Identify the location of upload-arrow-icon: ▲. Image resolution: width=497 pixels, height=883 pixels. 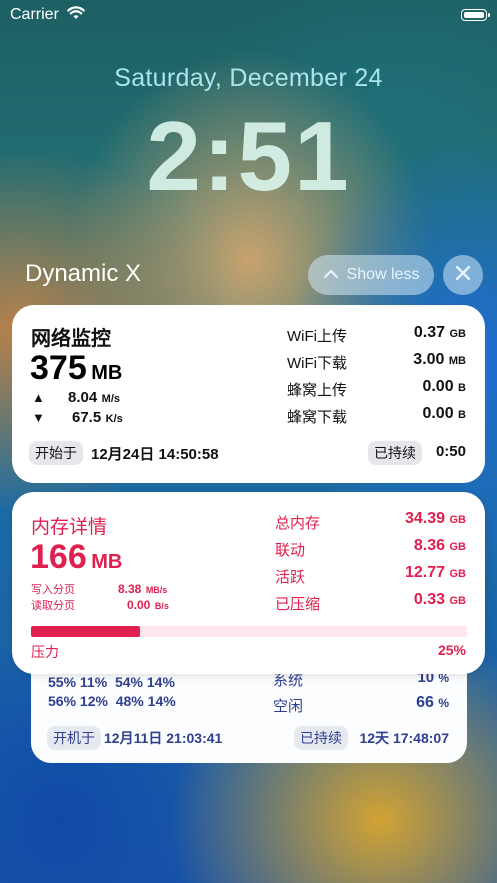
(38, 397).